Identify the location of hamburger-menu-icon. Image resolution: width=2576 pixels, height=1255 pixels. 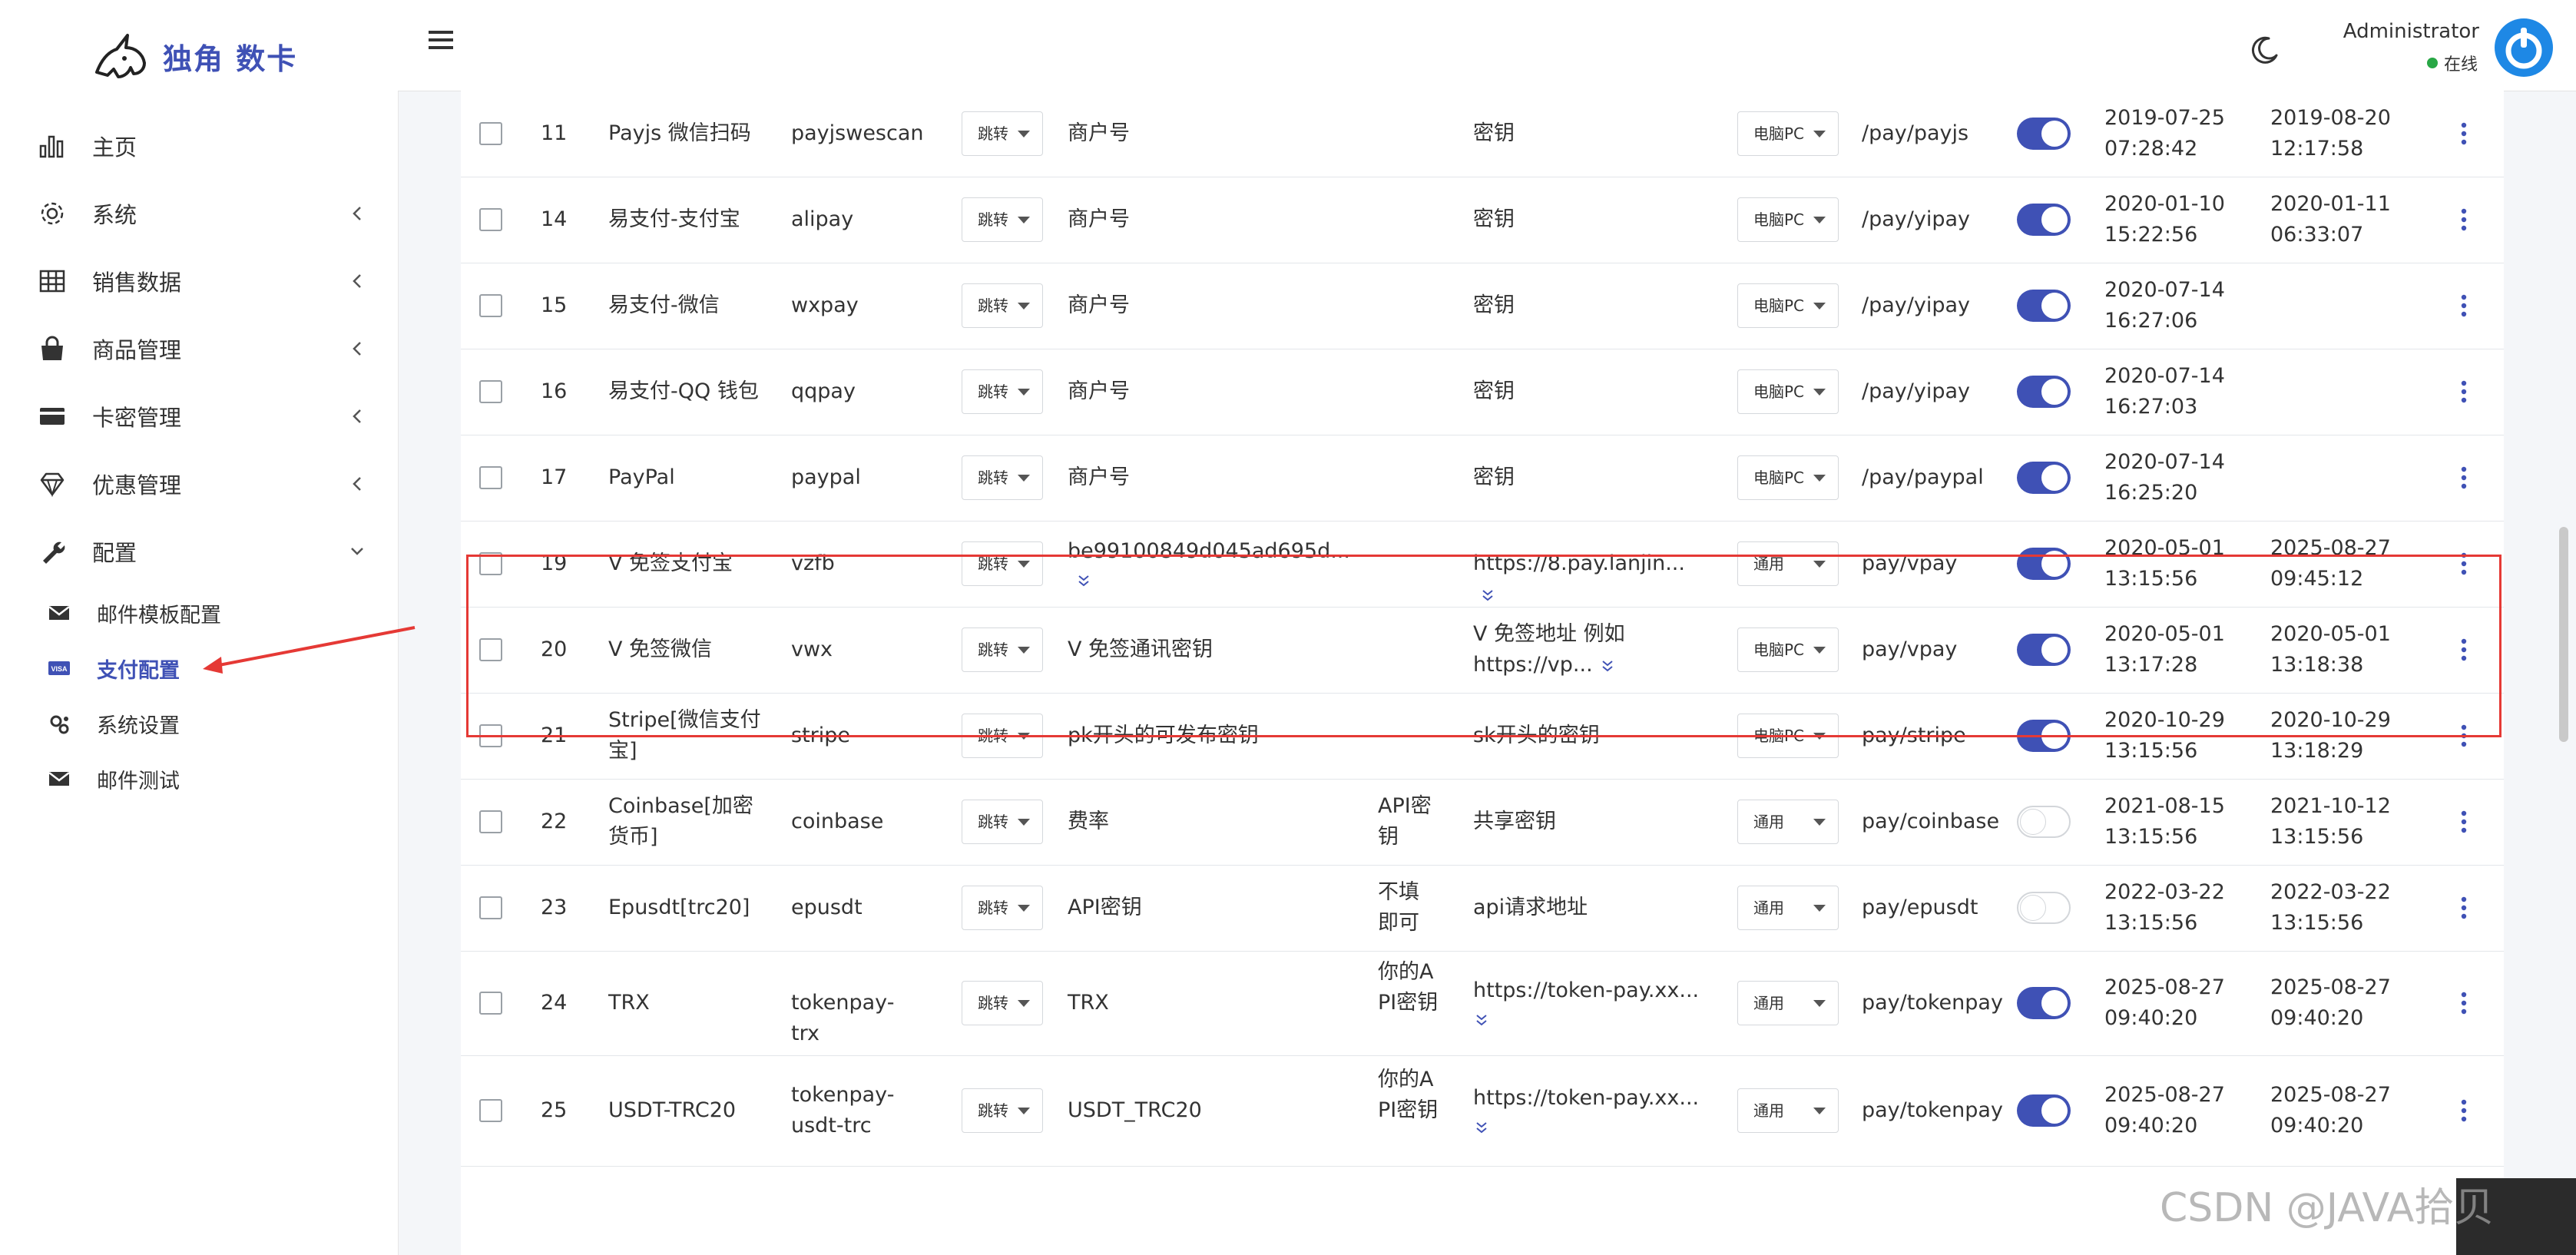
(441, 40).